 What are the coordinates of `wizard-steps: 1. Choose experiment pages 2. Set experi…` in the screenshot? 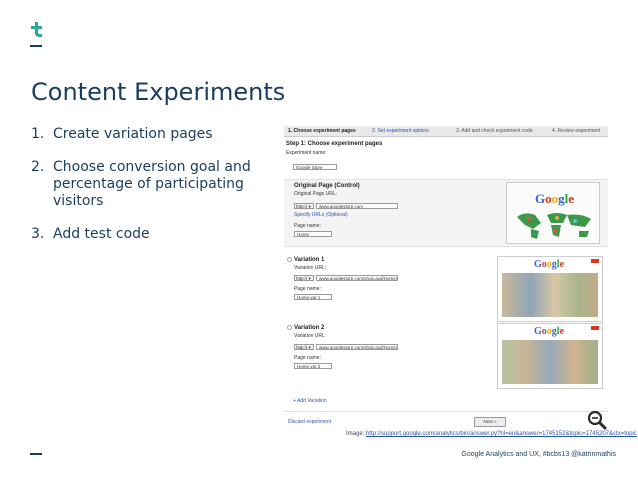 It's located at (446, 131).